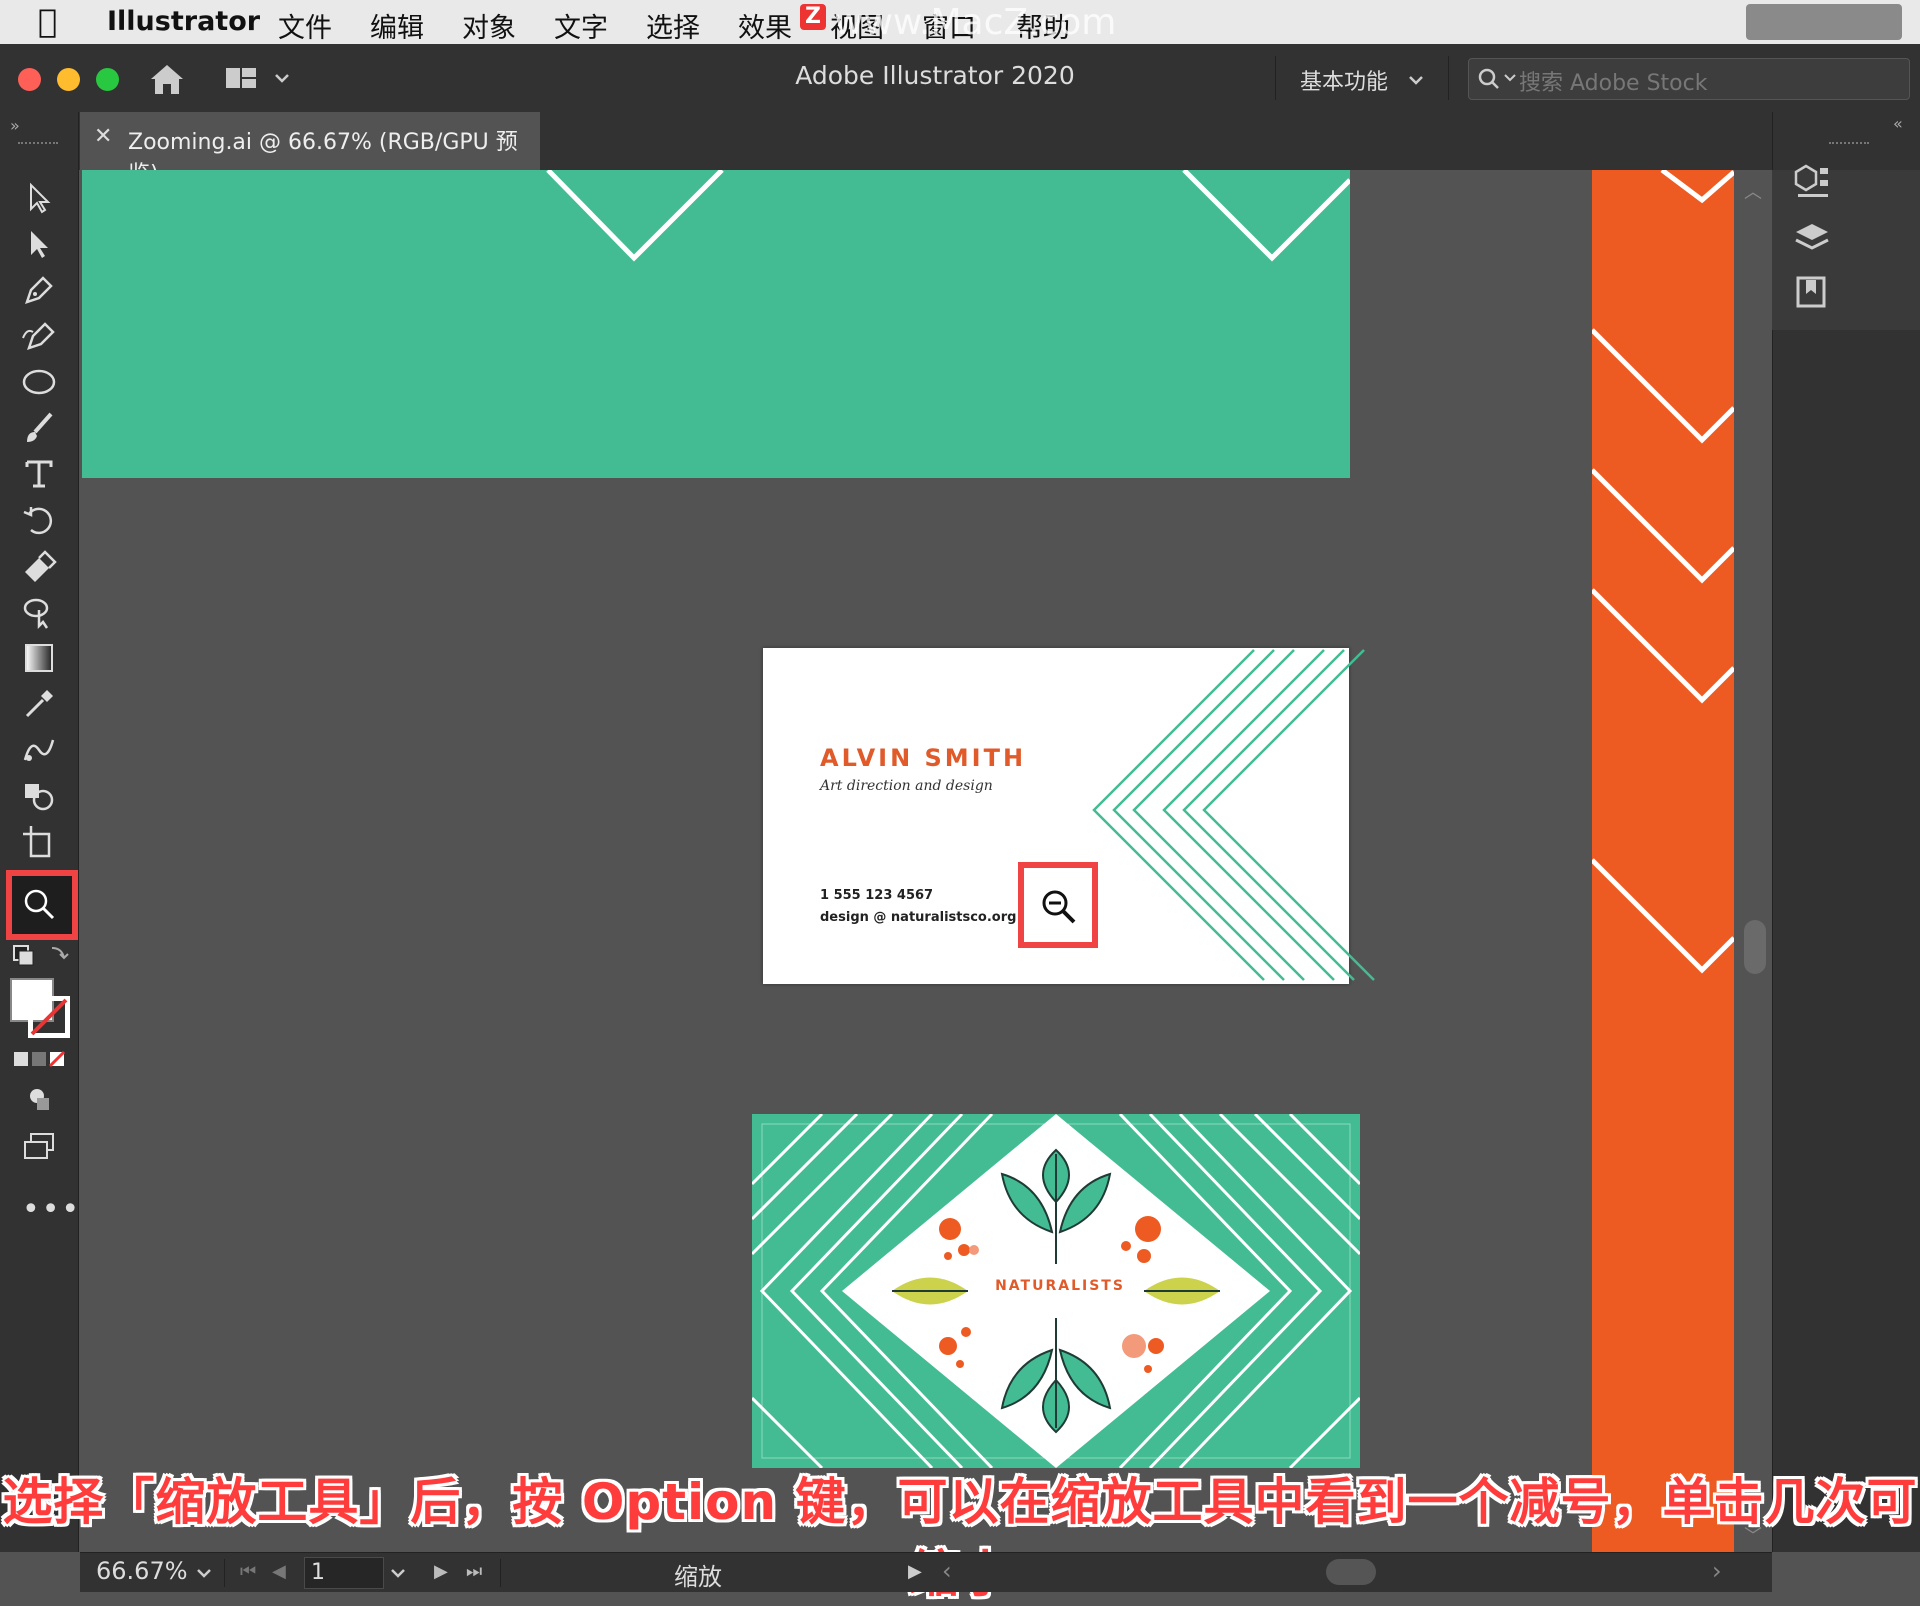 Image resolution: width=1920 pixels, height=1606 pixels. I want to click on menu-type: 文字, so click(581, 25).